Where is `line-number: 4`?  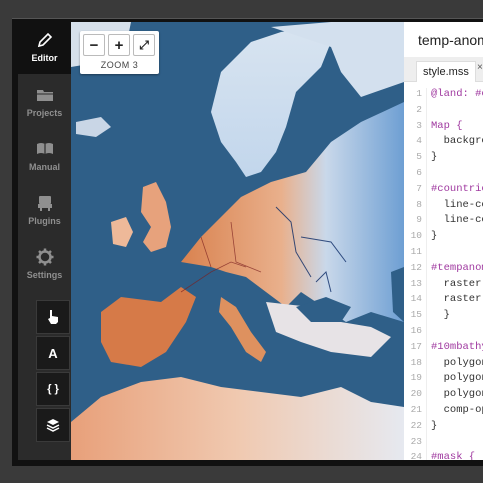
line-number: 4 is located at coordinates (419, 141).